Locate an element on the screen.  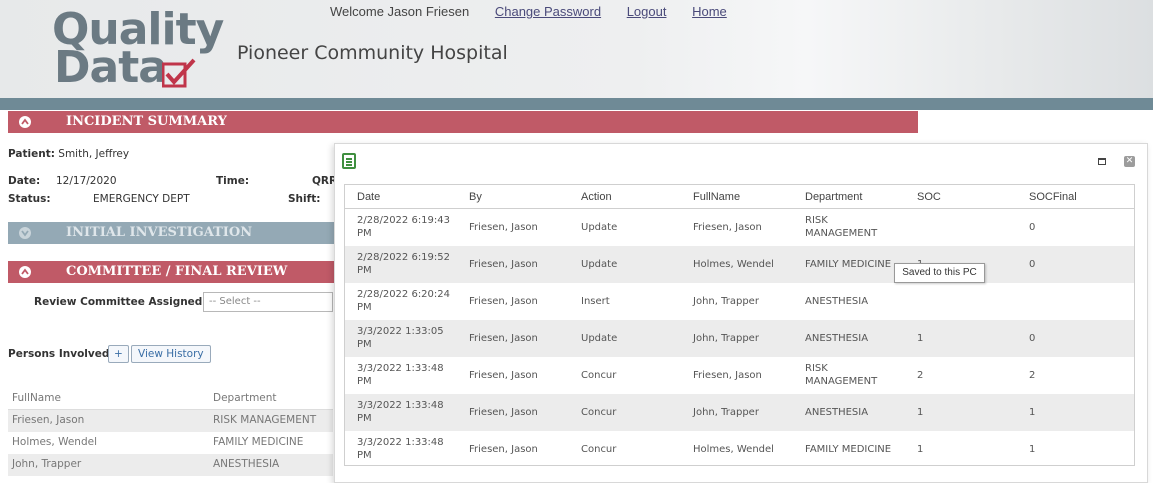
home-link: Home is located at coordinates (709, 11).